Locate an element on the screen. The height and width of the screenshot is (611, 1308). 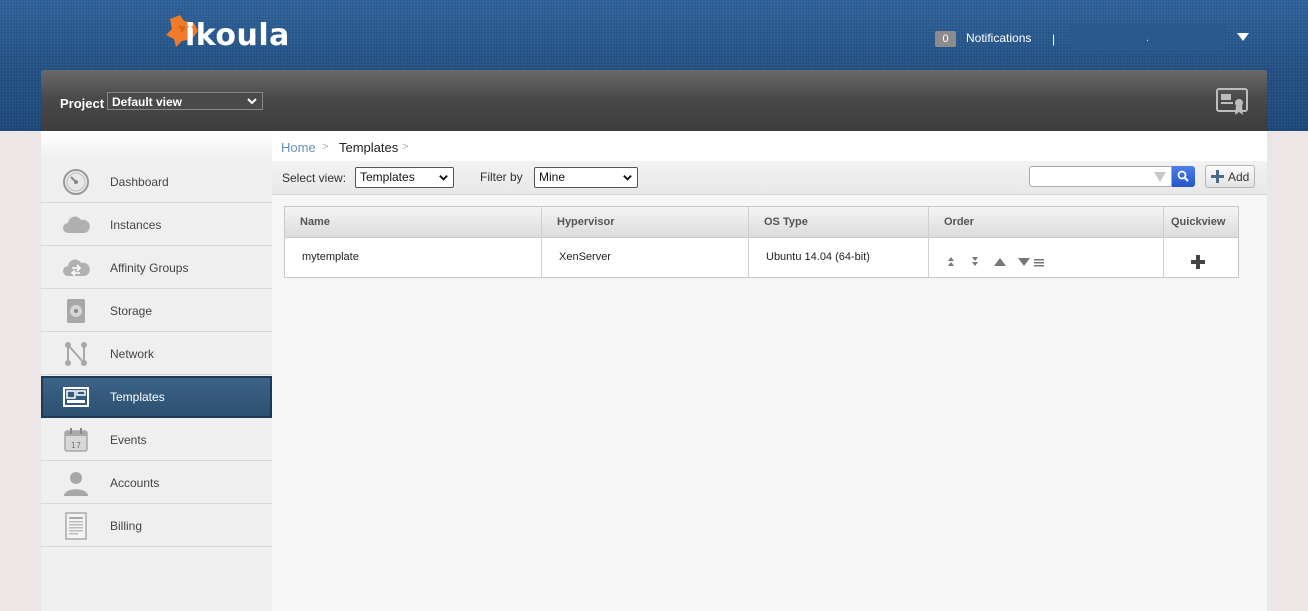
sidebar-item-templates: Templates is located at coordinates (156, 397).